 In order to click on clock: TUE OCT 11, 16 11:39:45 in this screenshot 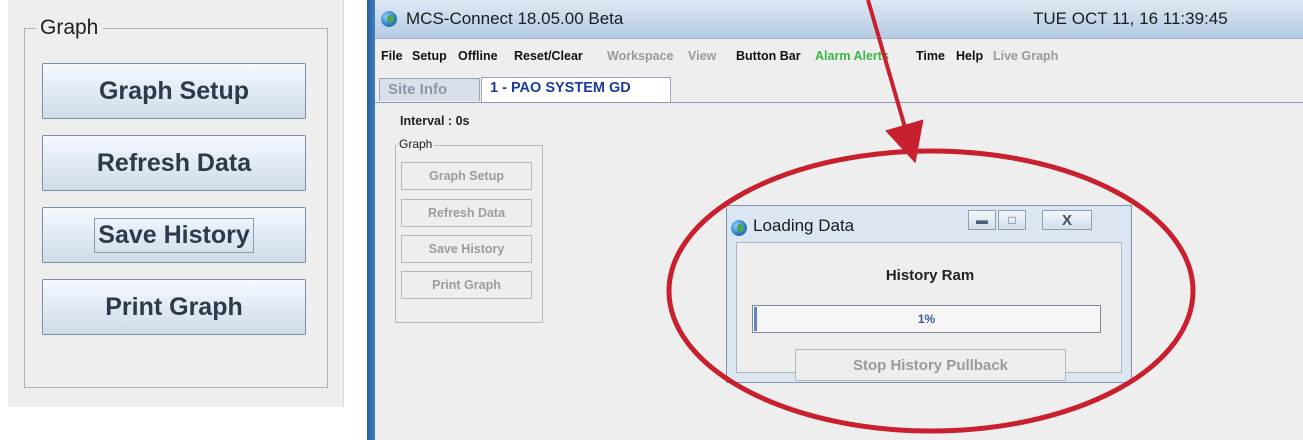, I will do `click(1130, 18)`.